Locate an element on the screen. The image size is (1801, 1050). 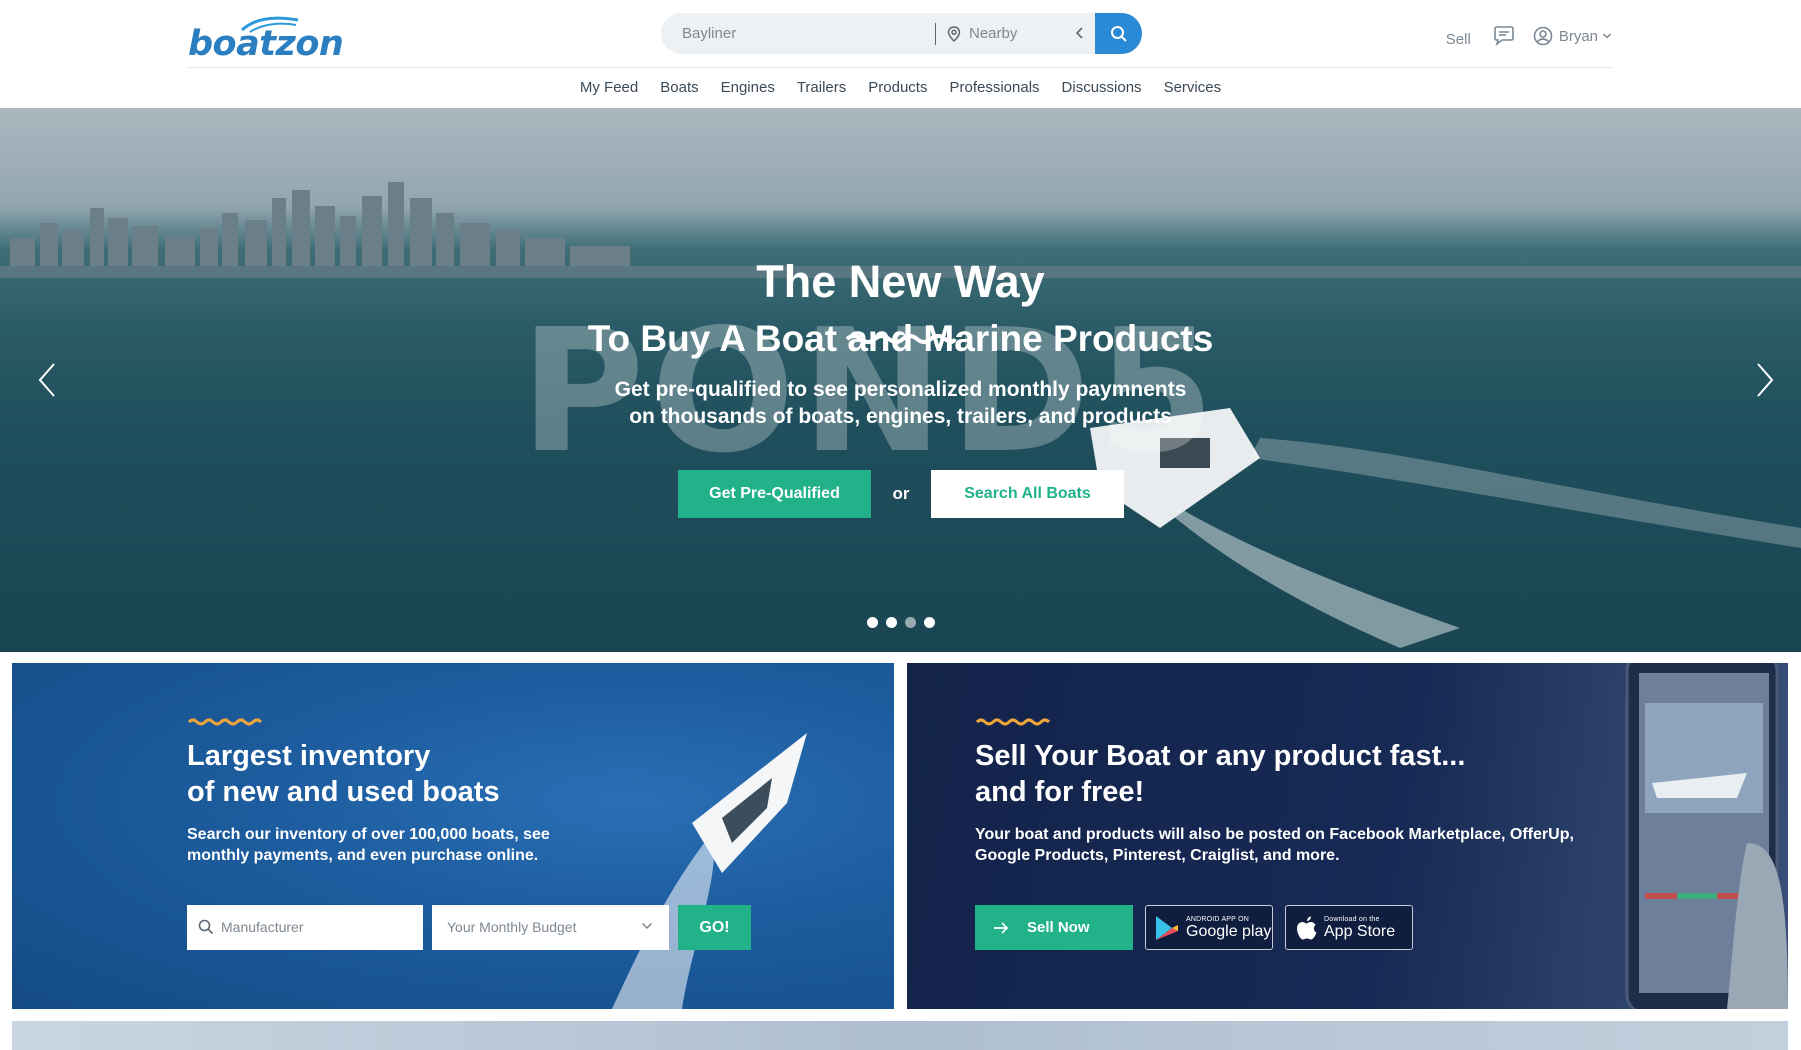
carousel-prev-icon is located at coordinates (47, 380).